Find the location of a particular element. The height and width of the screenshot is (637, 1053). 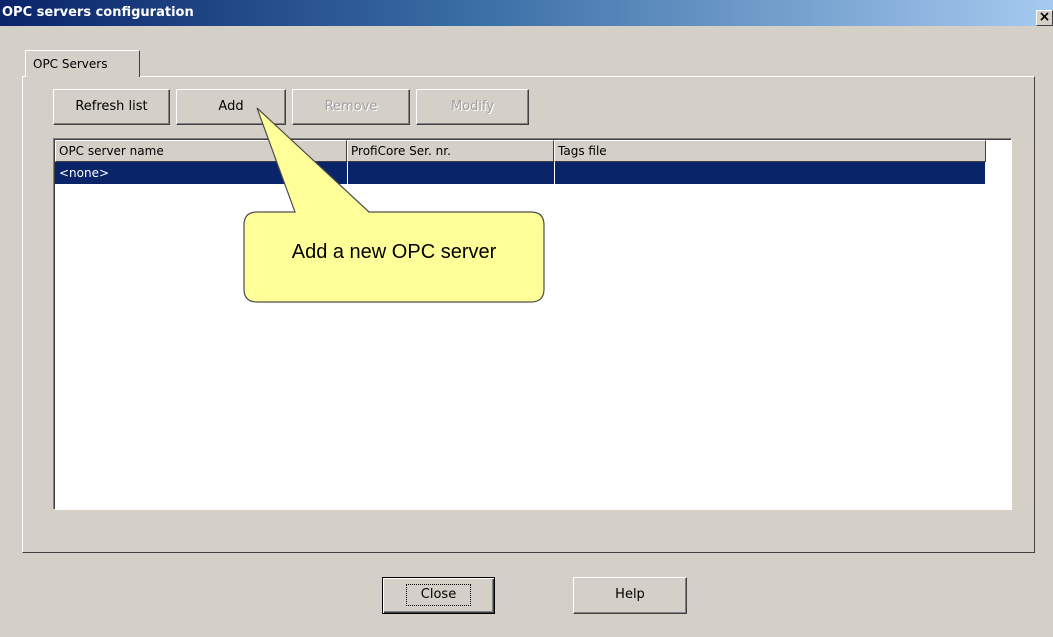

tab-opc-servers: OPC Servers is located at coordinates (82, 63).